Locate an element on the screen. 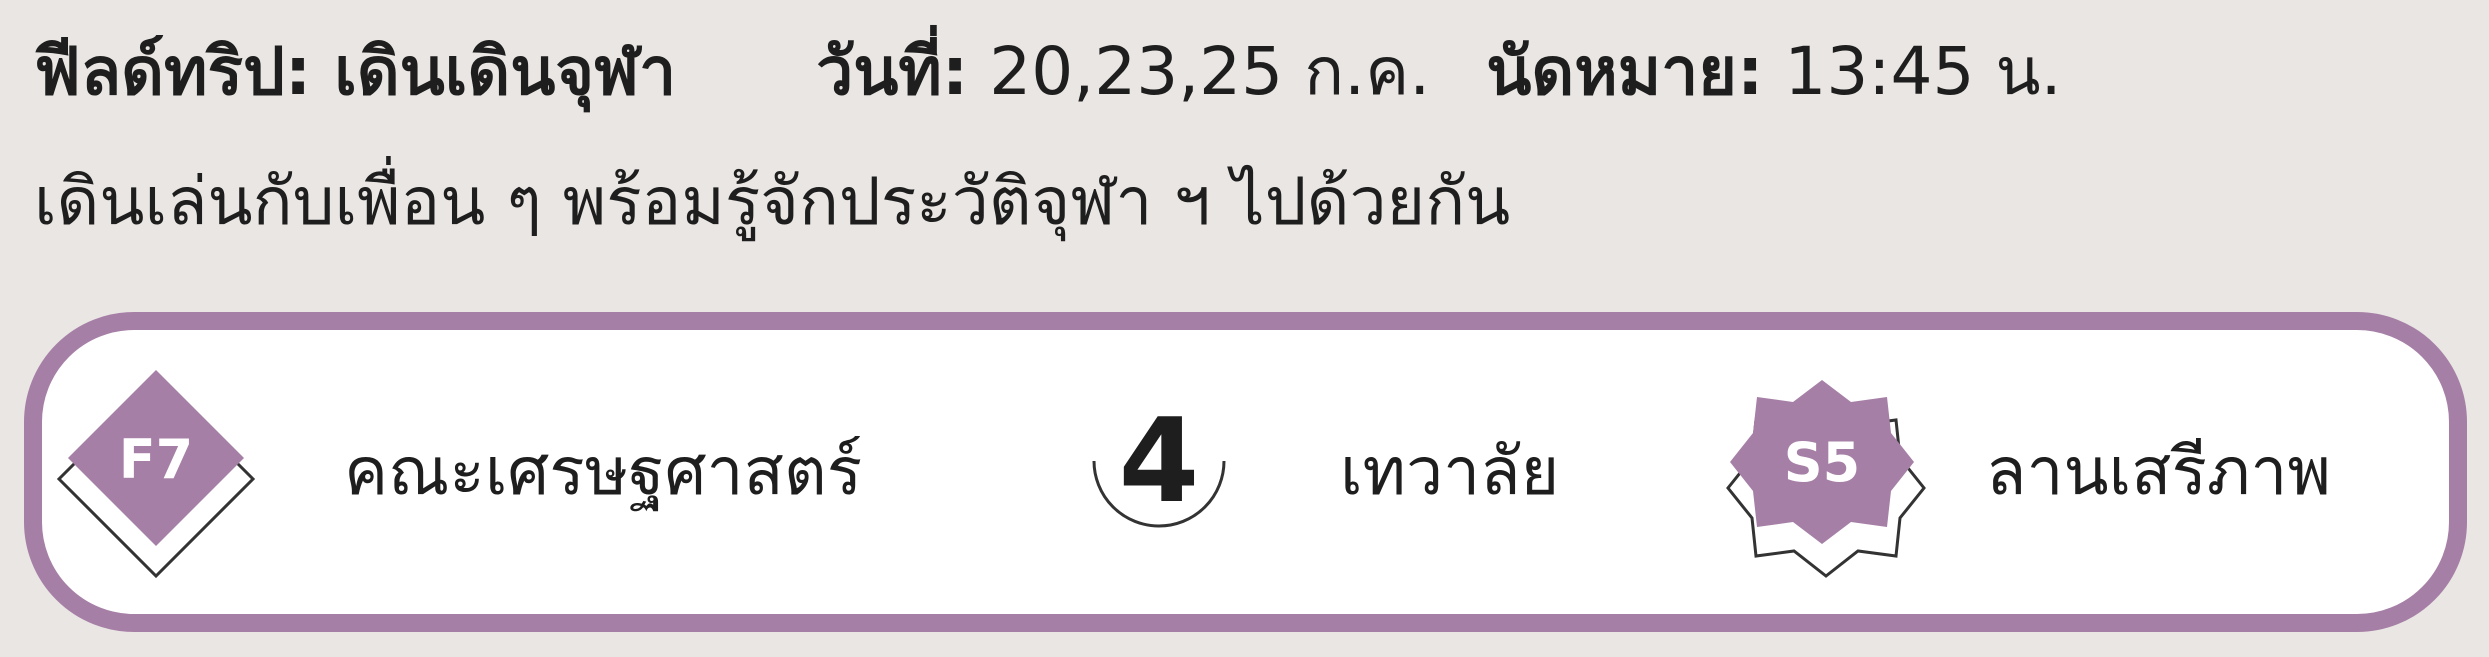 The width and height of the screenshot is (2489, 657). appointment-label: นัดหมาย: is located at coordinates (1625, 71).